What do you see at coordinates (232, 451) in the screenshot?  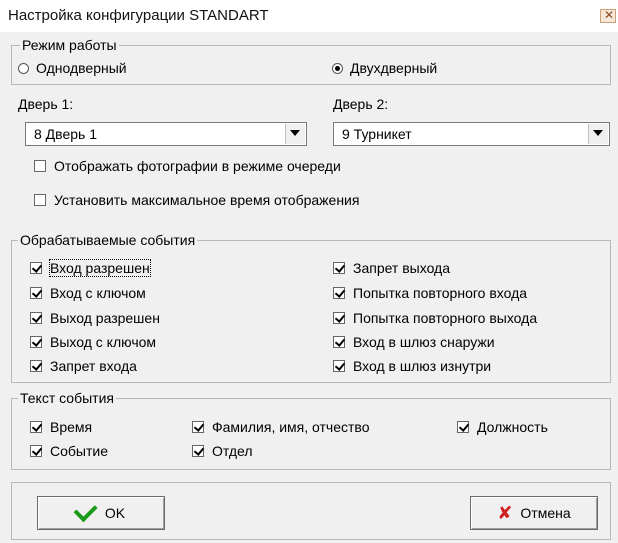 I see `department-label: Отдел` at bounding box center [232, 451].